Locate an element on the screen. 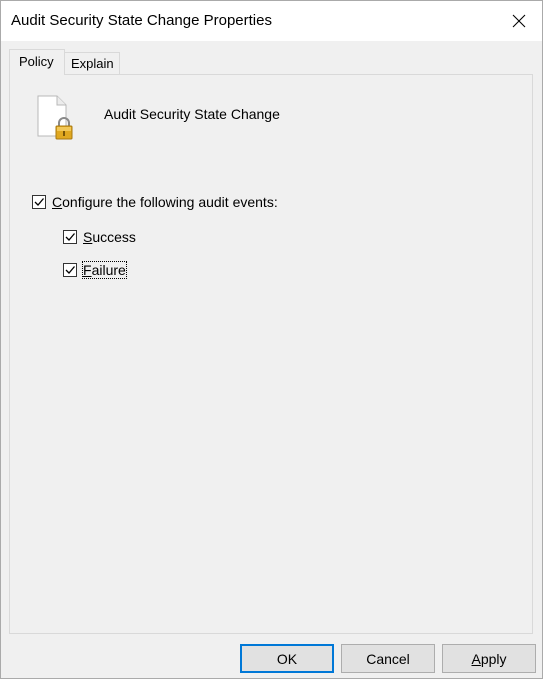  configure-audit-events-checkbox is located at coordinates (39, 202).